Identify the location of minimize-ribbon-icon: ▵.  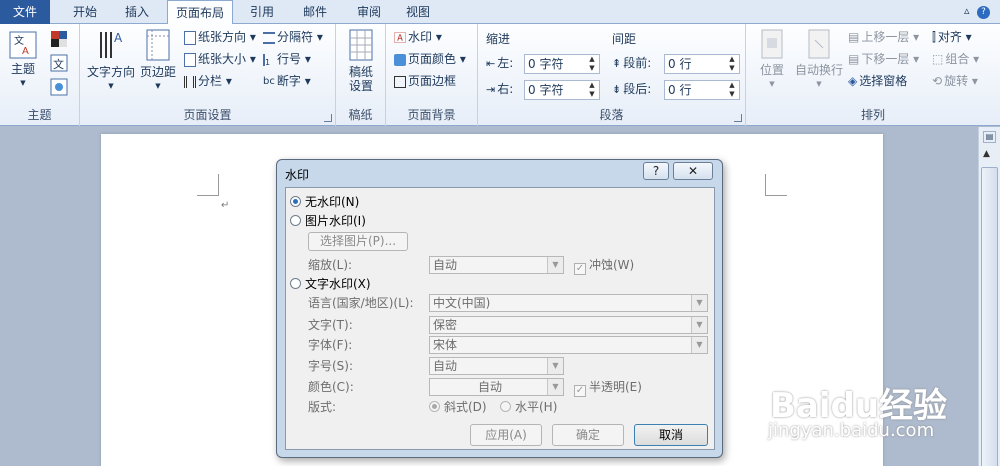
(967, 10).